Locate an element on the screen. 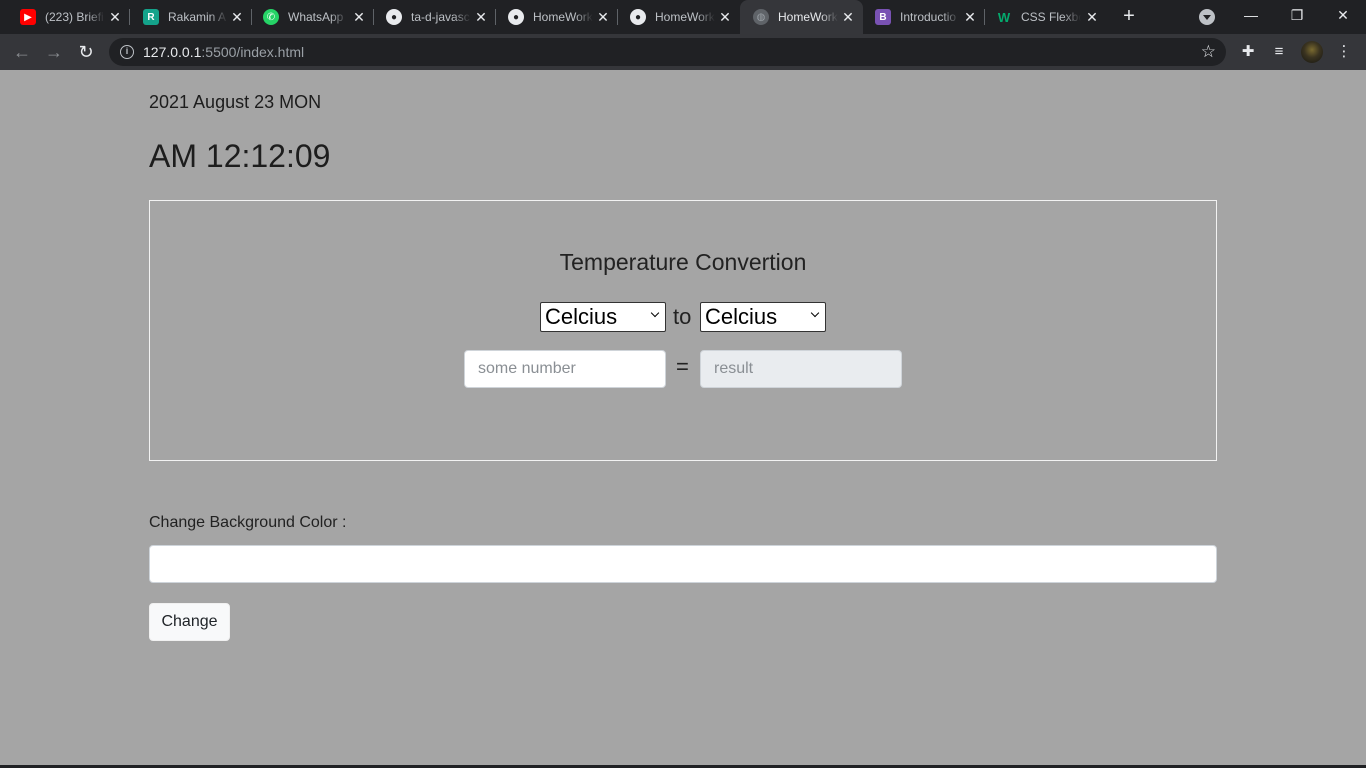  tab-title: Introductio is located at coordinates (928, 17).